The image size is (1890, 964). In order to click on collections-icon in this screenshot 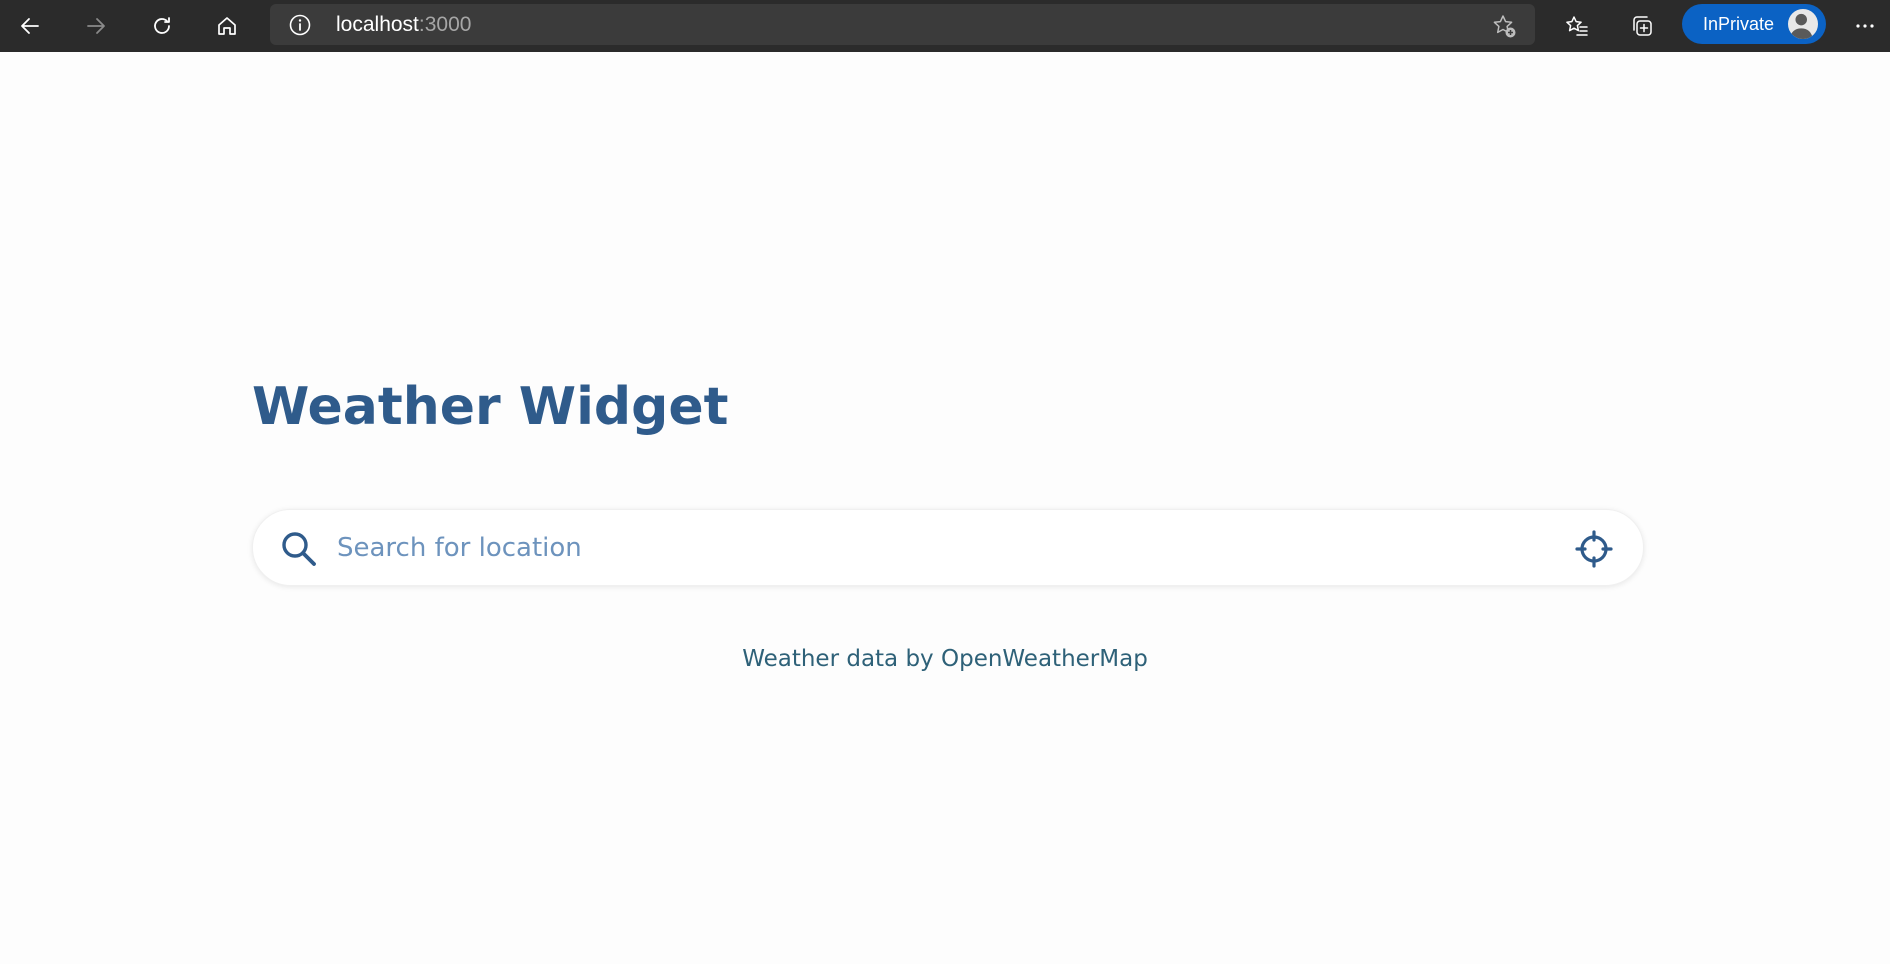, I will do `click(1642, 26)`.